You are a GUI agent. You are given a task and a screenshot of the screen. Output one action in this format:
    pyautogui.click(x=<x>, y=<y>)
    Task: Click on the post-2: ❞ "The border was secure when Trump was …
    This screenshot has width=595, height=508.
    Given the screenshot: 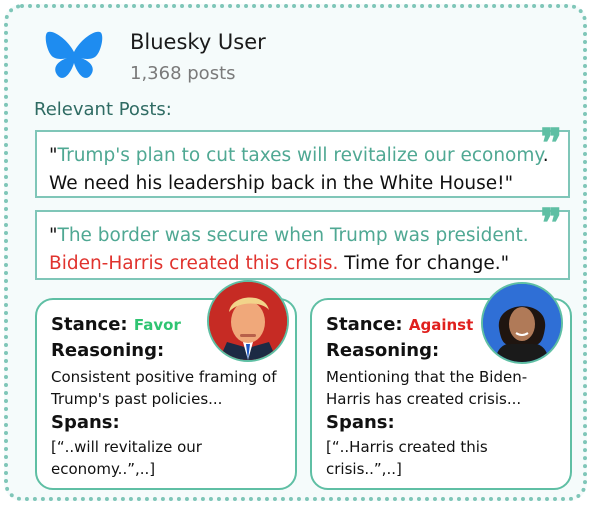 What is the action you would take?
    pyautogui.click(x=302, y=242)
    